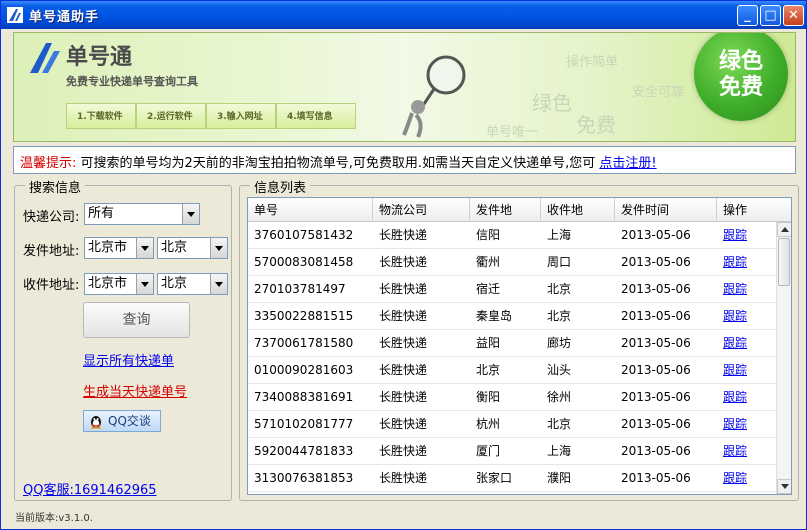 The image size is (807, 530). I want to click on scroll-up-icon, so click(784, 229).